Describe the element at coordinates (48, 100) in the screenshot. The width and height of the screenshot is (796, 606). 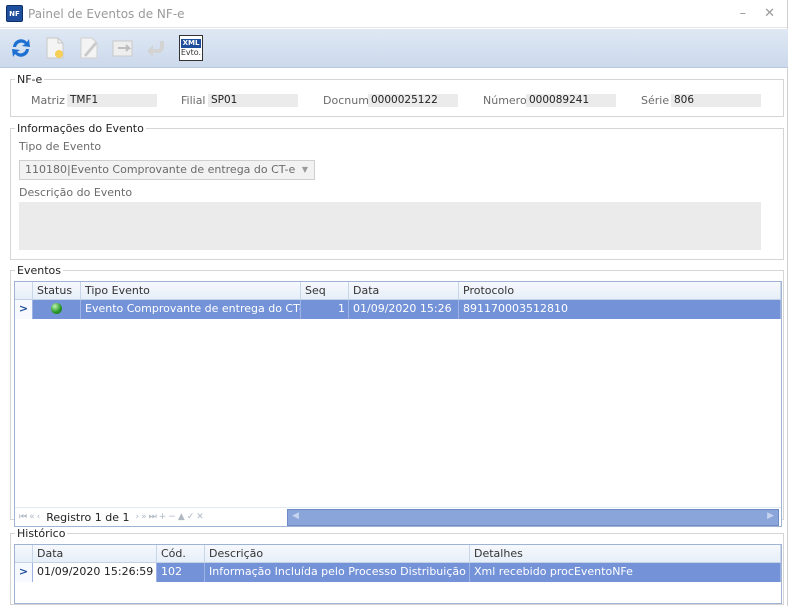
I see `matriz-label: Matriz` at that location.